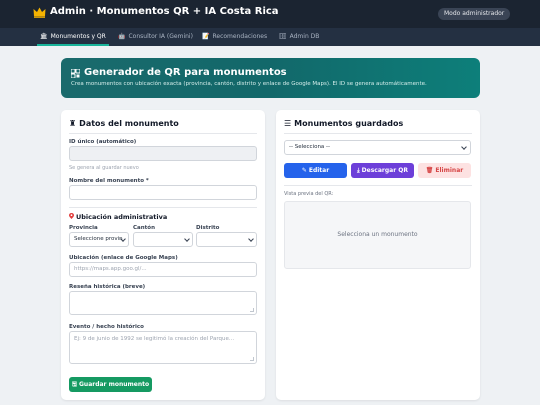 Image resolution: width=540 pixels, height=405 pixels. Describe the element at coordinates (163, 303) in the screenshot. I see `history-textarea` at that location.